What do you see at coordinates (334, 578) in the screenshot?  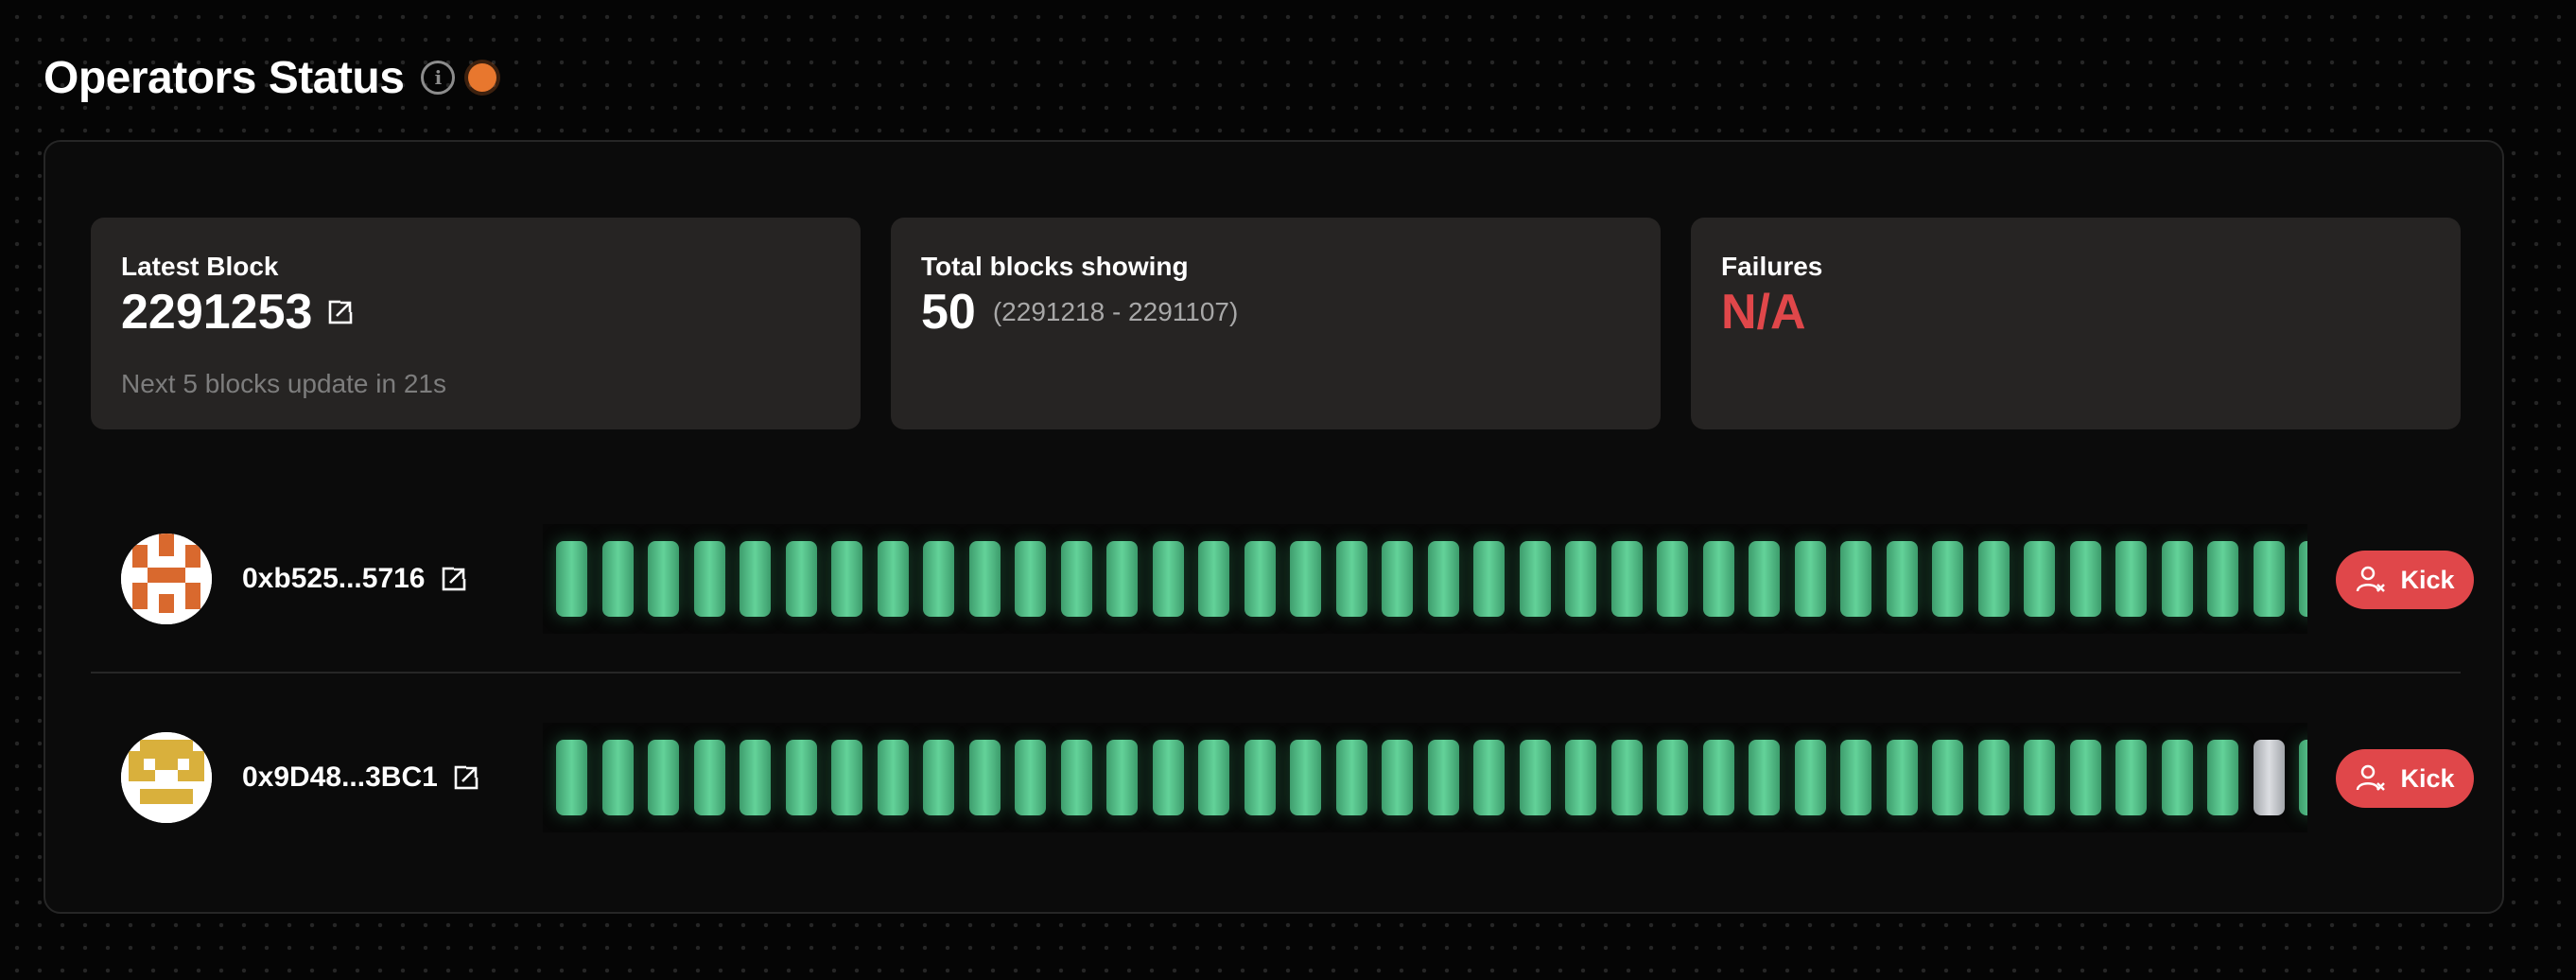 I see `operator-address: 0xb525...5716` at bounding box center [334, 578].